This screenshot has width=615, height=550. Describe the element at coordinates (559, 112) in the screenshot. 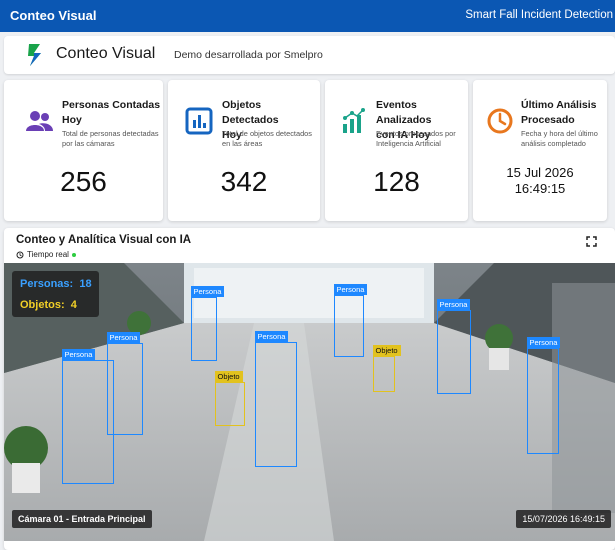

I see `card-title: Último Análisis Procesado` at that location.